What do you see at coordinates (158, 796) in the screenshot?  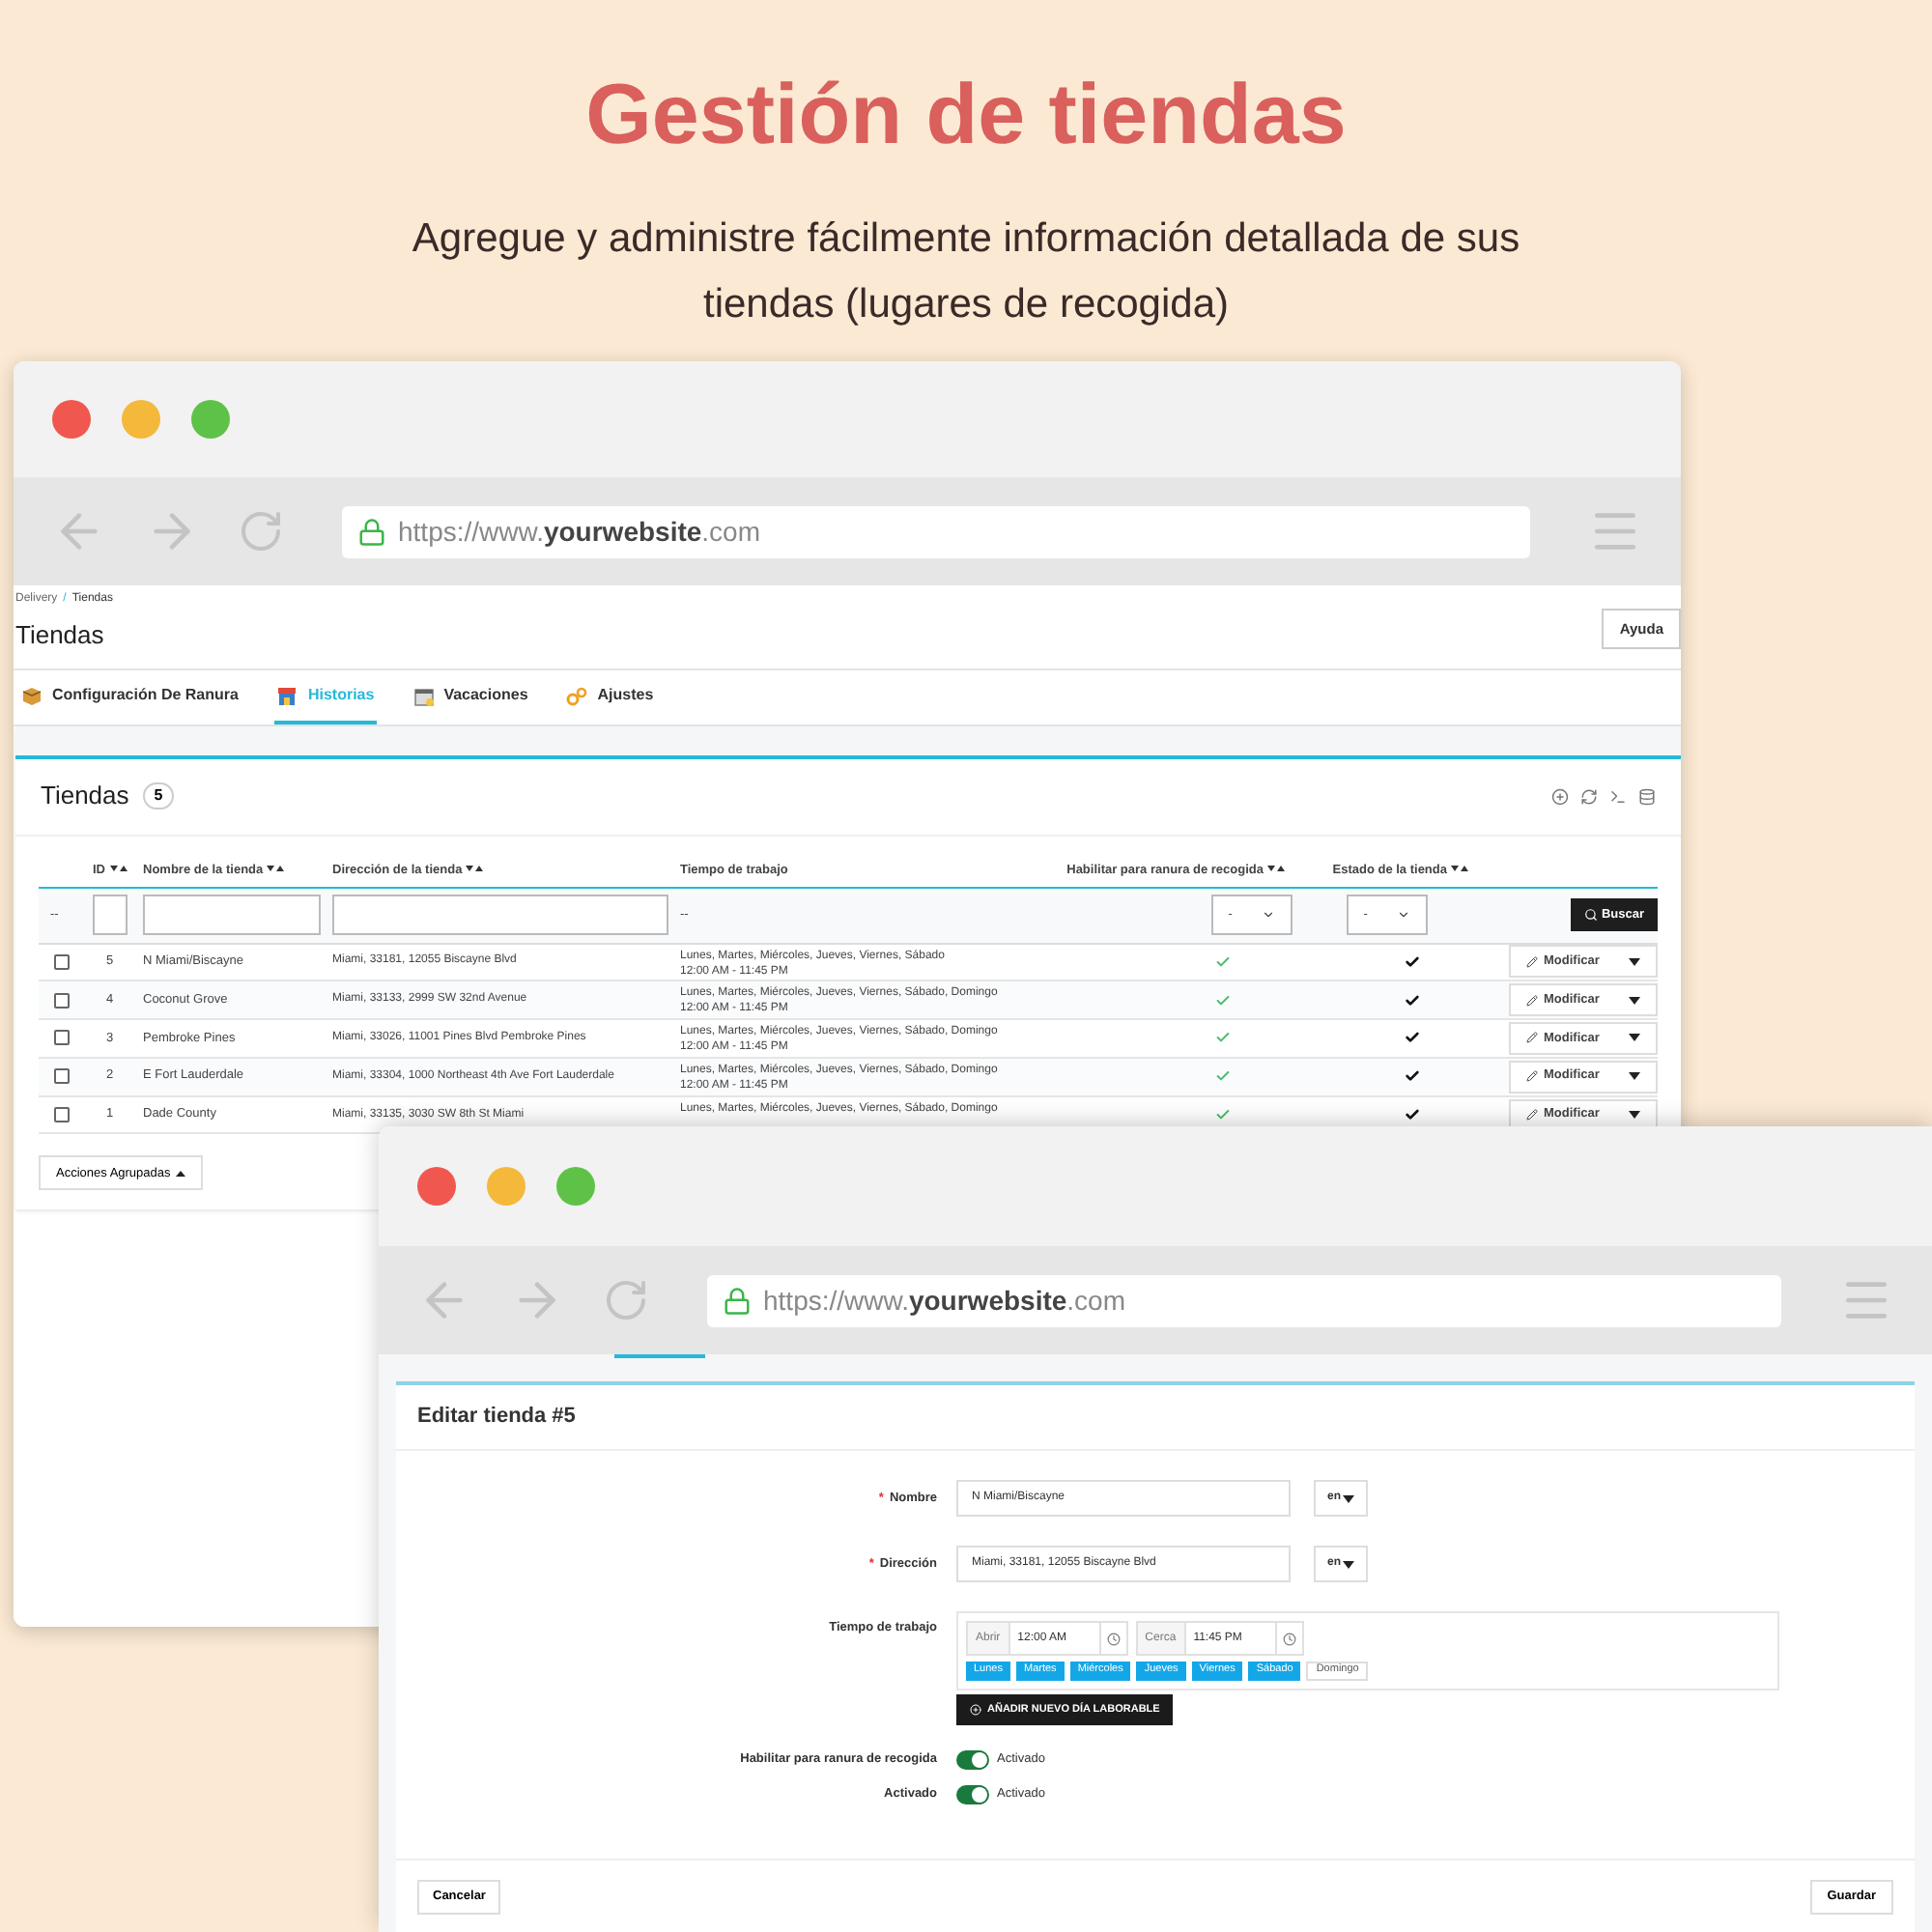 I see `count-badge: 5` at bounding box center [158, 796].